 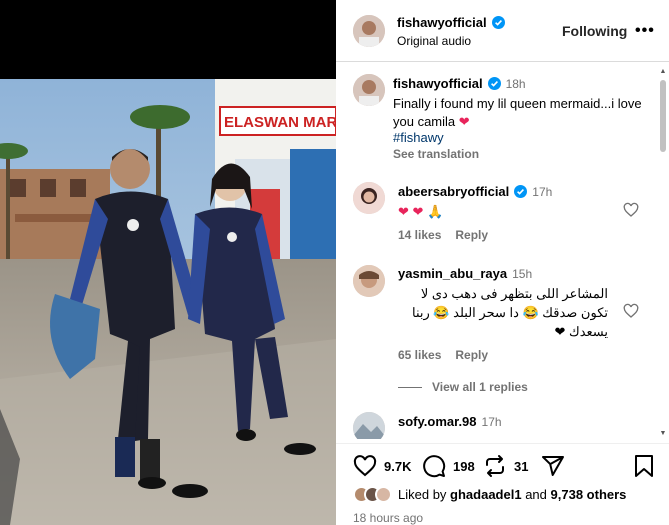 What do you see at coordinates (443, 355) in the screenshot?
I see `comment-meta: 65 likes Reply` at bounding box center [443, 355].